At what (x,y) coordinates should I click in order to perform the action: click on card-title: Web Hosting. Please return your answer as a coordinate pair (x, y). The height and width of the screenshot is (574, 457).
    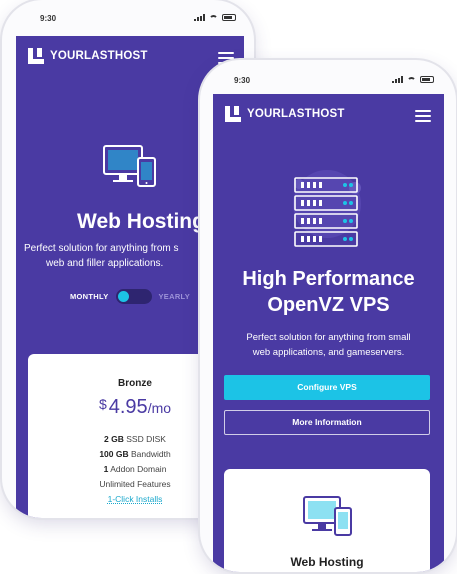
    Looking at the image, I should click on (327, 562).